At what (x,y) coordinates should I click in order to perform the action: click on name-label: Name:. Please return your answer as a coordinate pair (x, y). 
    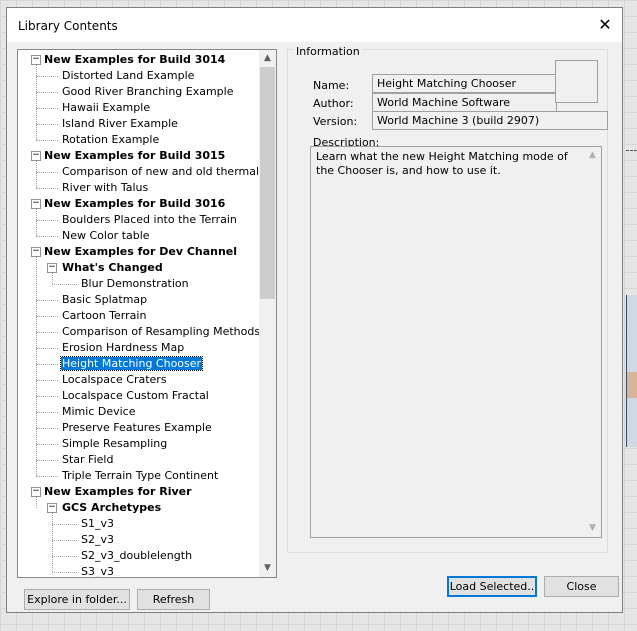
    Looking at the image, I should click on (331, 85).